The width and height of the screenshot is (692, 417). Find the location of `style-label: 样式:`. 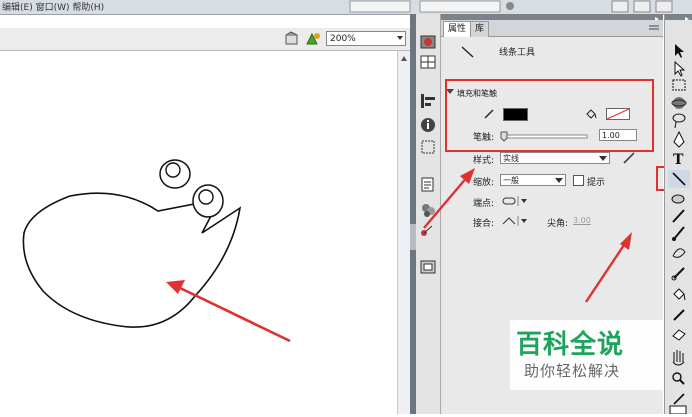

style-label: 样式: is located at coordinates (484, 161).